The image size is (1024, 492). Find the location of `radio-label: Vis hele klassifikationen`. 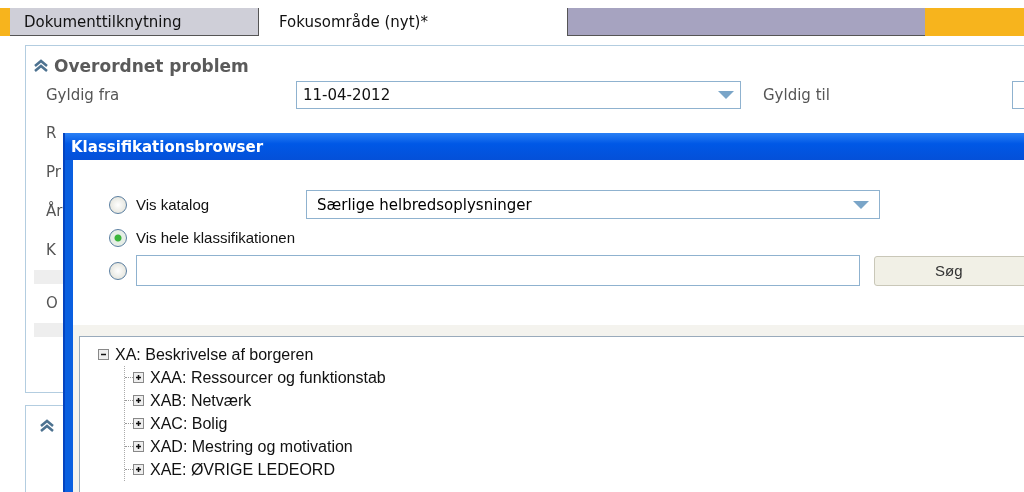

radio-label: Vis hele klassifikationen is located at coordinates (221, 237).